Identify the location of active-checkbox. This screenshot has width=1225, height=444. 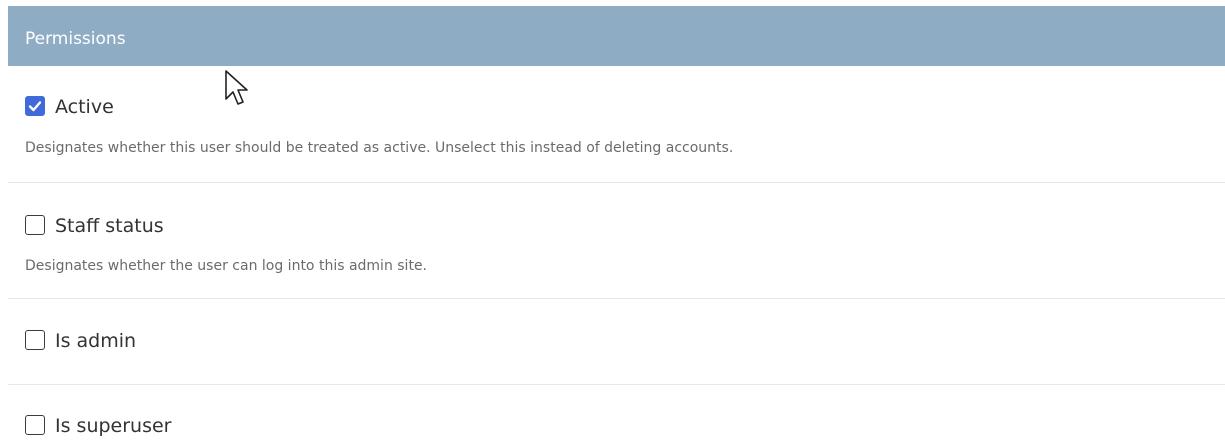
(35, 106).